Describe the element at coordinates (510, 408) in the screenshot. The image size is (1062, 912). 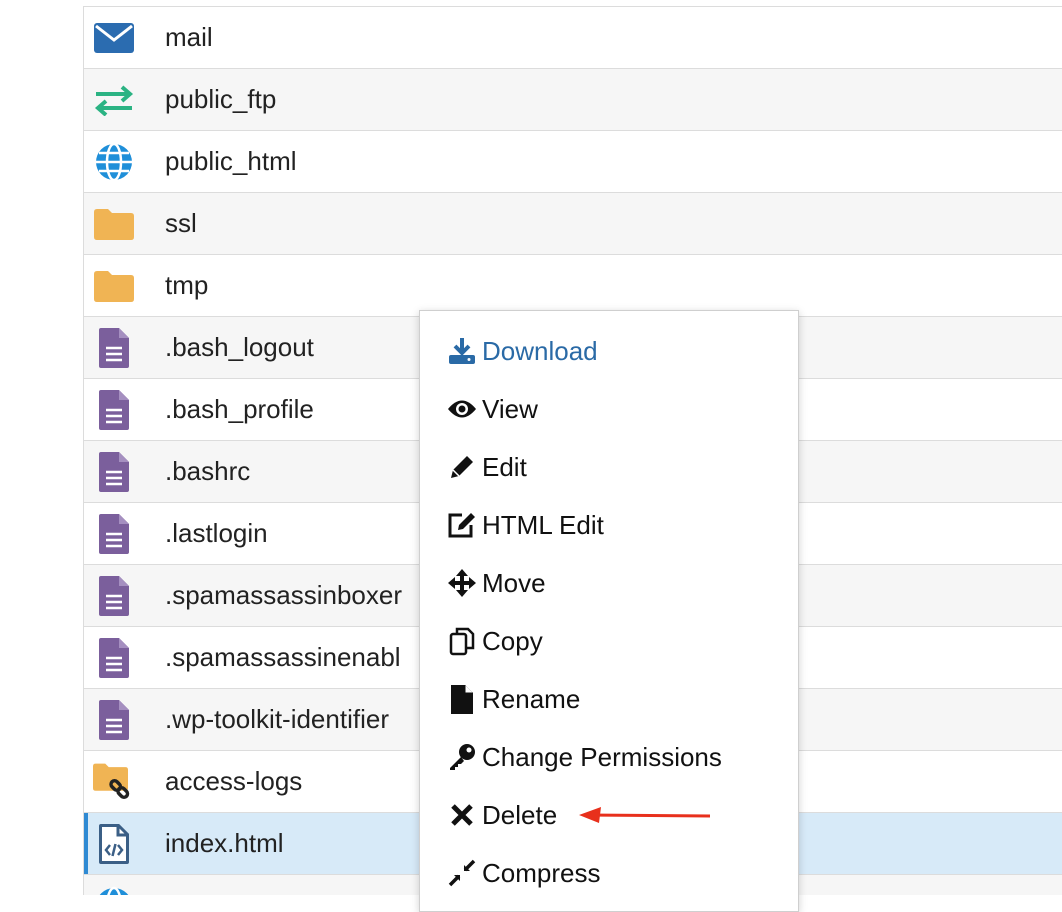
I see `menu-item-label: View` at that location.